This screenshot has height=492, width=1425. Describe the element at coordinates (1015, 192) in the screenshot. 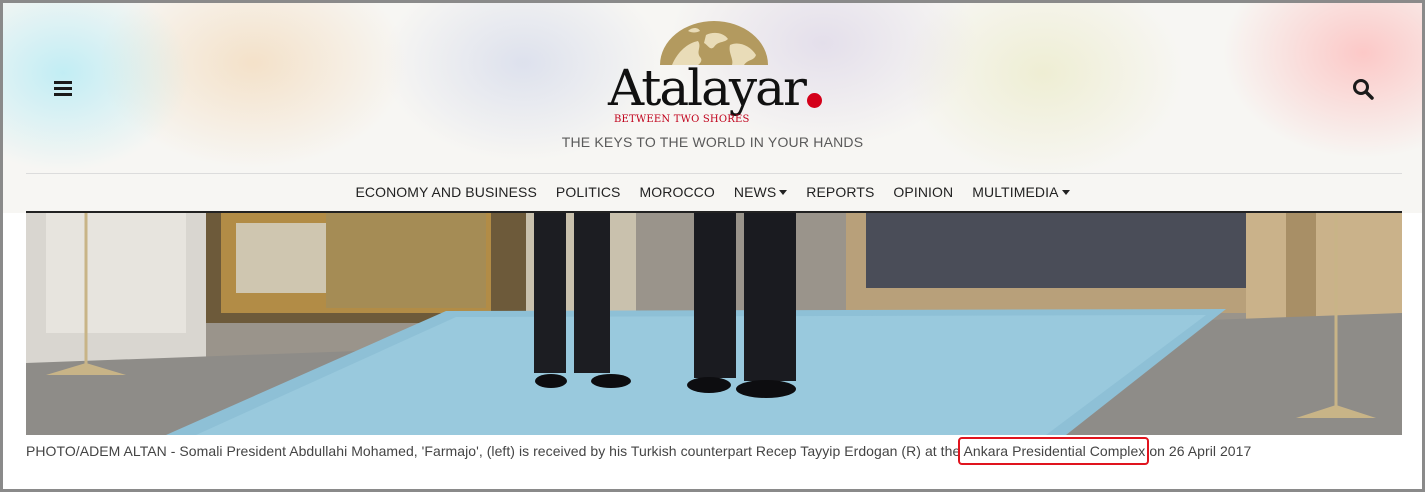

I see `nav-item-label: MULTIMEDIA` at that location.